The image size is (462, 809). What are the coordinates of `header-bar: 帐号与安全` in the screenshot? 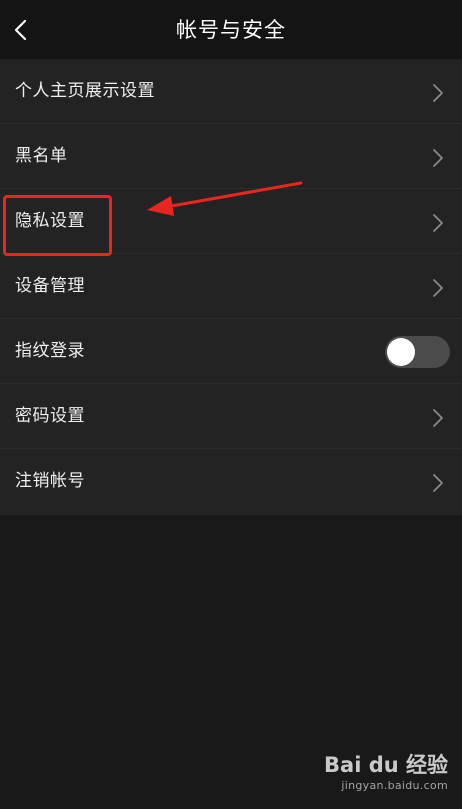 It's located at (231, 29).